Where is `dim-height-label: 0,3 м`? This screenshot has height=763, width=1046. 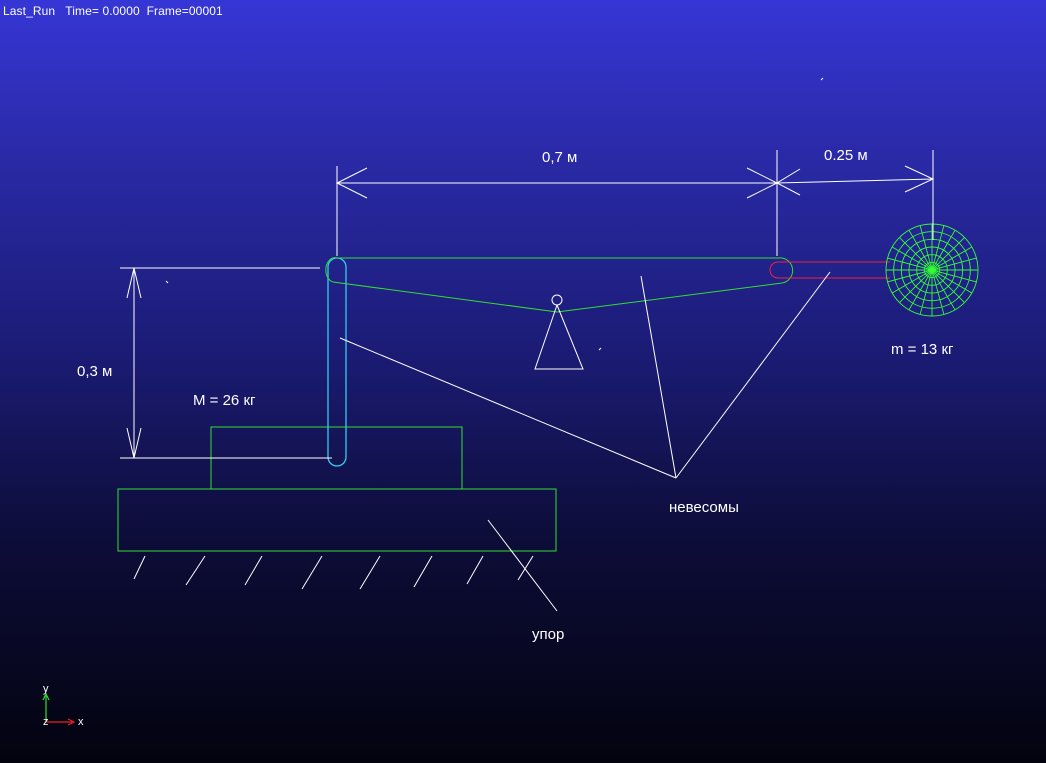
dim-height-label: 0,3 м is located at coordinates (94, 371).